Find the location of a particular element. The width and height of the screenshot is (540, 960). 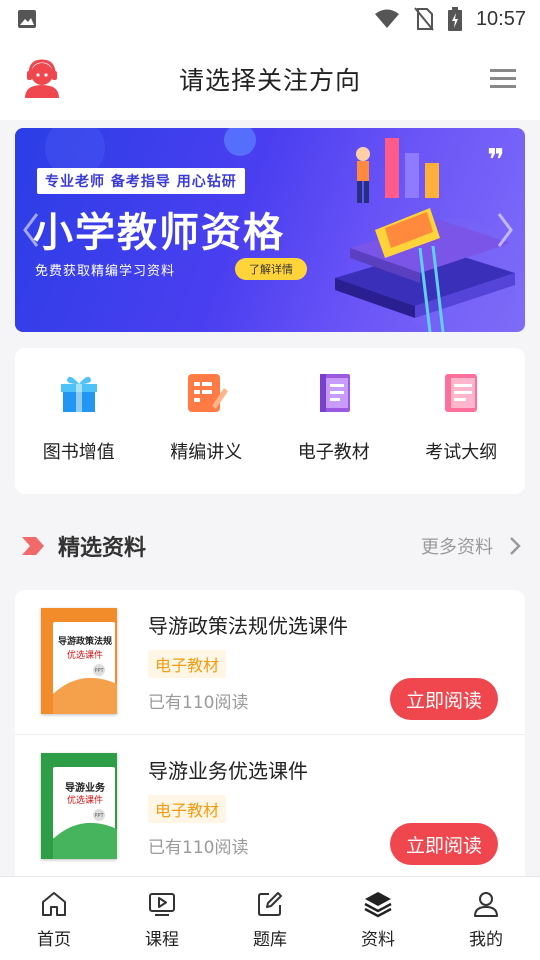

hamburger-menu-icon is located at coordinates (503, 78).